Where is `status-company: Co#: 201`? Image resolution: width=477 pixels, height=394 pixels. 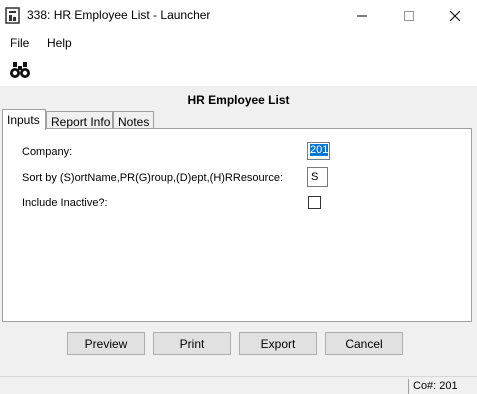 status-company: Co#: 201 is located at coordinates (435, 386).